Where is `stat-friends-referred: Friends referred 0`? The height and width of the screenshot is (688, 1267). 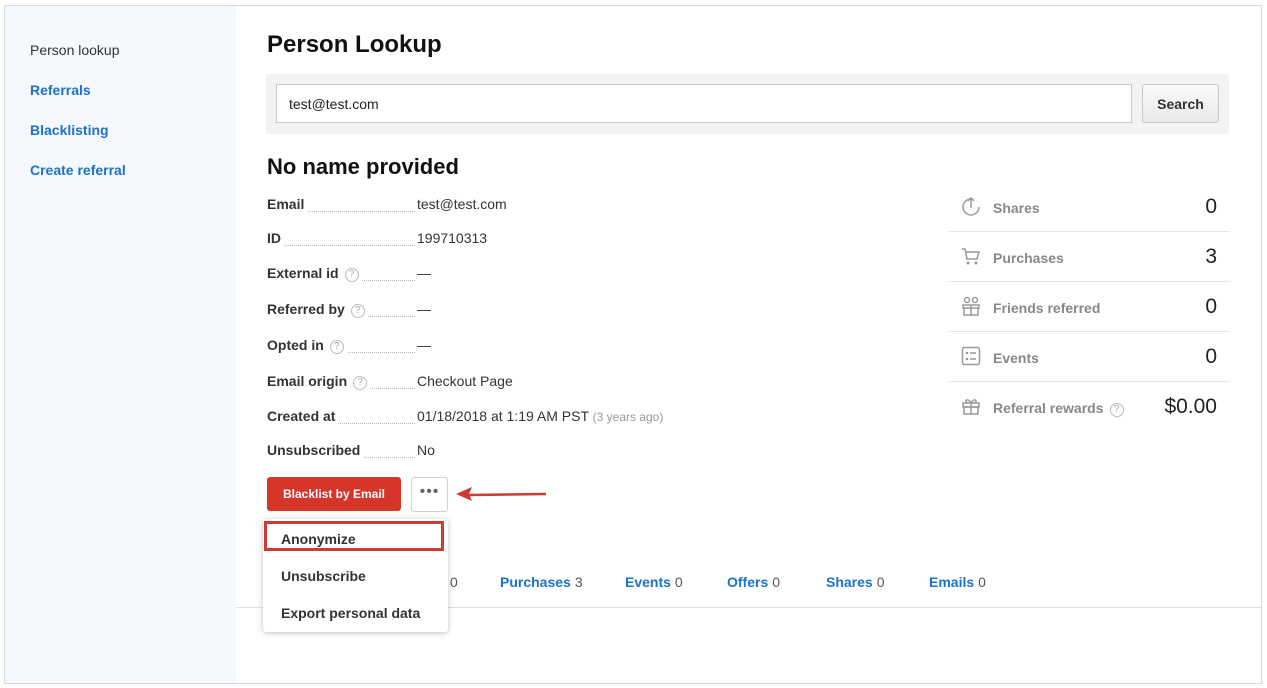 stat-friends-referred: Friends referred 0 is located at coordinates (1089, 307).